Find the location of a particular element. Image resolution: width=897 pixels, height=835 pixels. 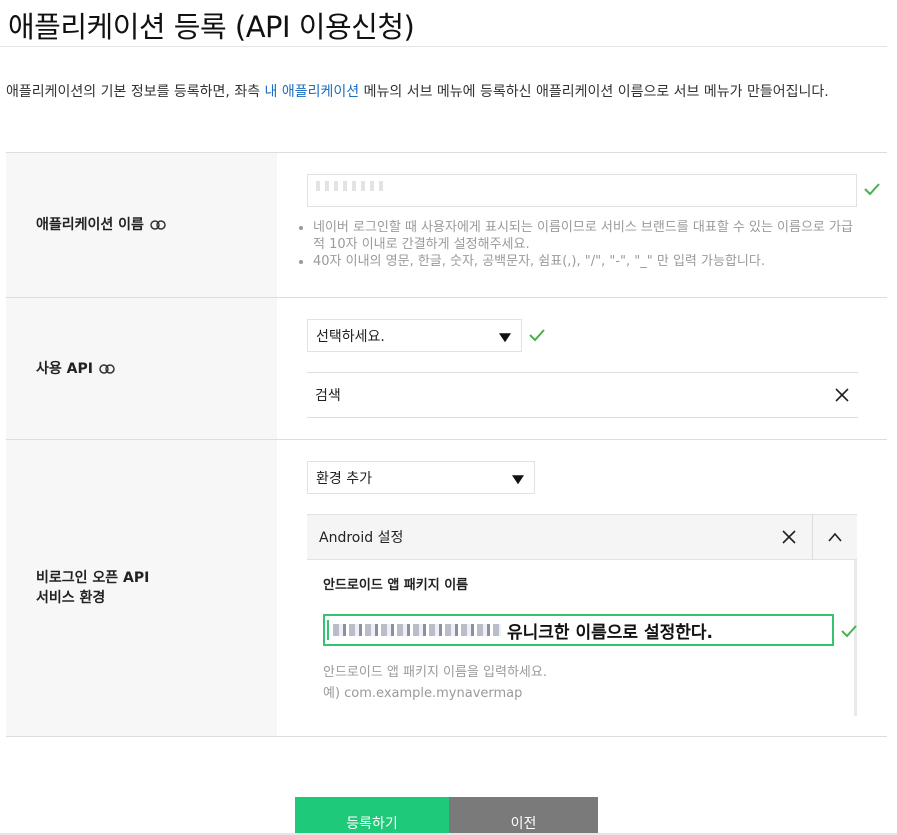

android-settings-panel: Android 설정 안드로이드 앱 패키지 이름 유니크한 이름으로 설정한다 is located at coordinates (582, 615).